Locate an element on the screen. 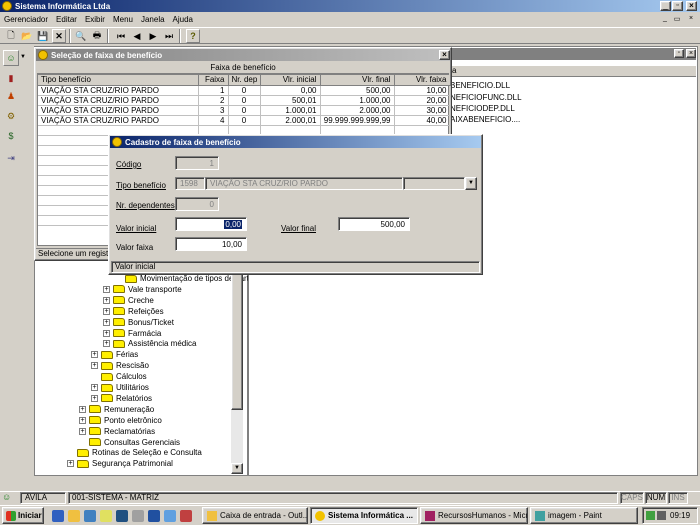 Image resolution: width=700 pixels, height=525 pixels. tipo-beneficio-dropdown-button: ▼ is located at coordinates (471, 183).